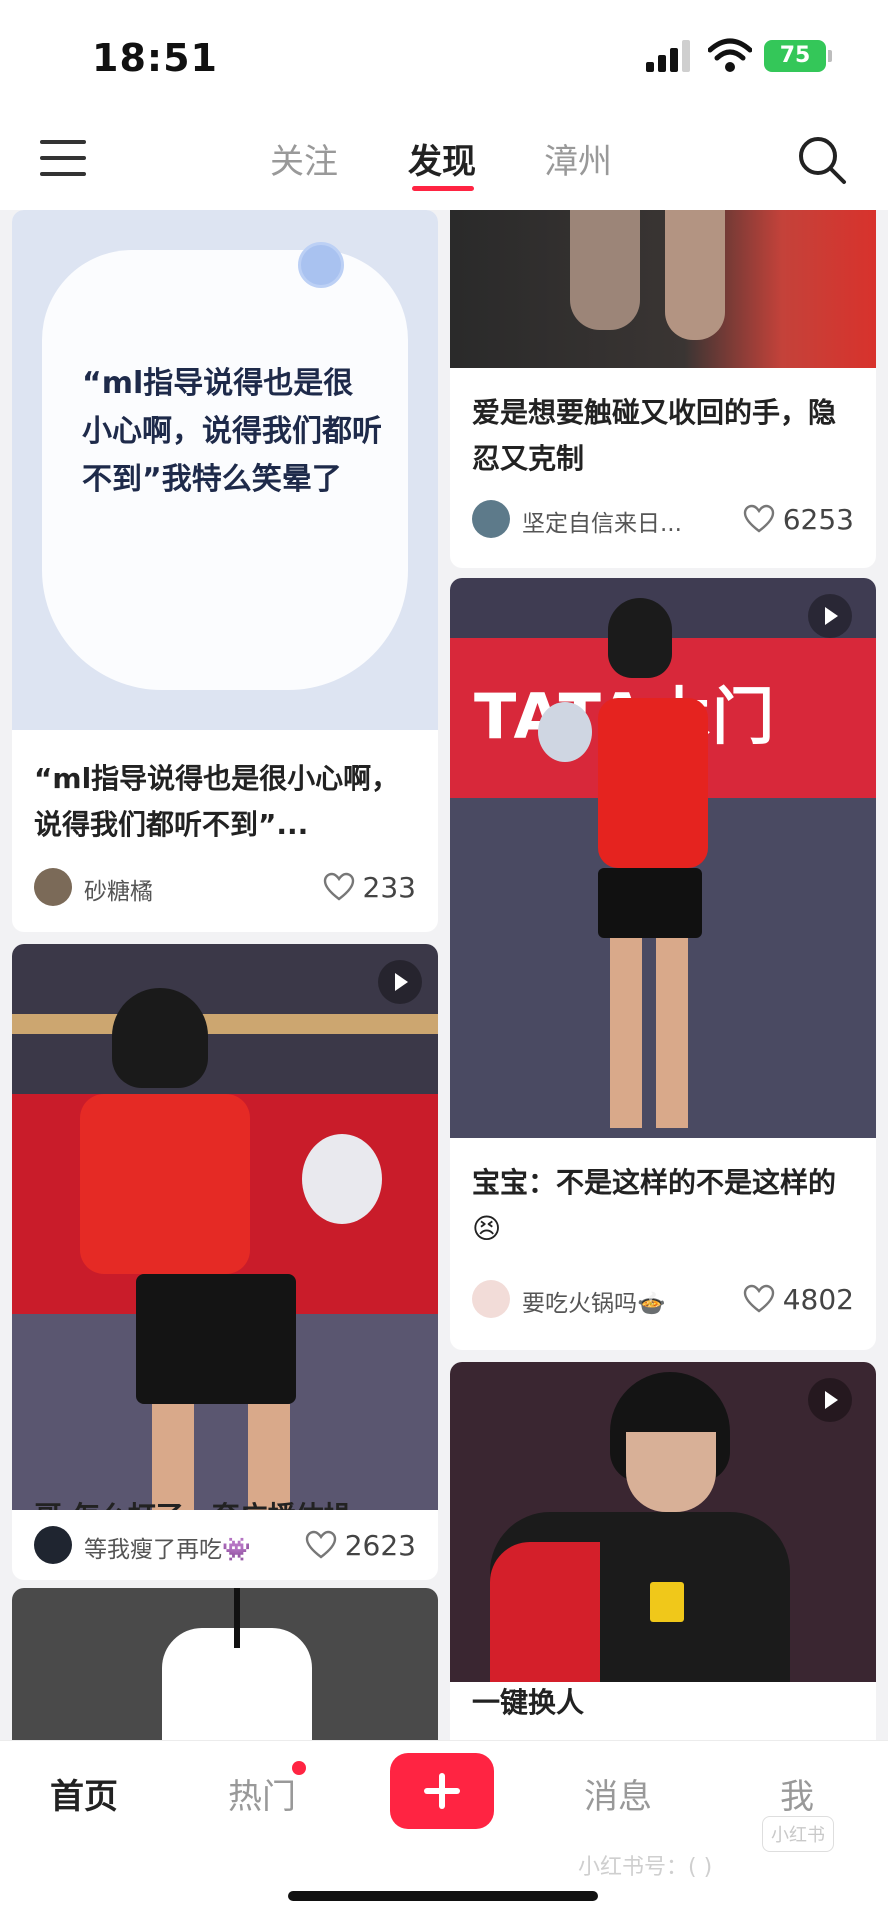 Image resolution: width=888 pixels, height=1920 pixels. What do you see at coordinates (797, 1793) in the screenshot?
I see `nav-me: 我` at bounding box center [797, 1793].